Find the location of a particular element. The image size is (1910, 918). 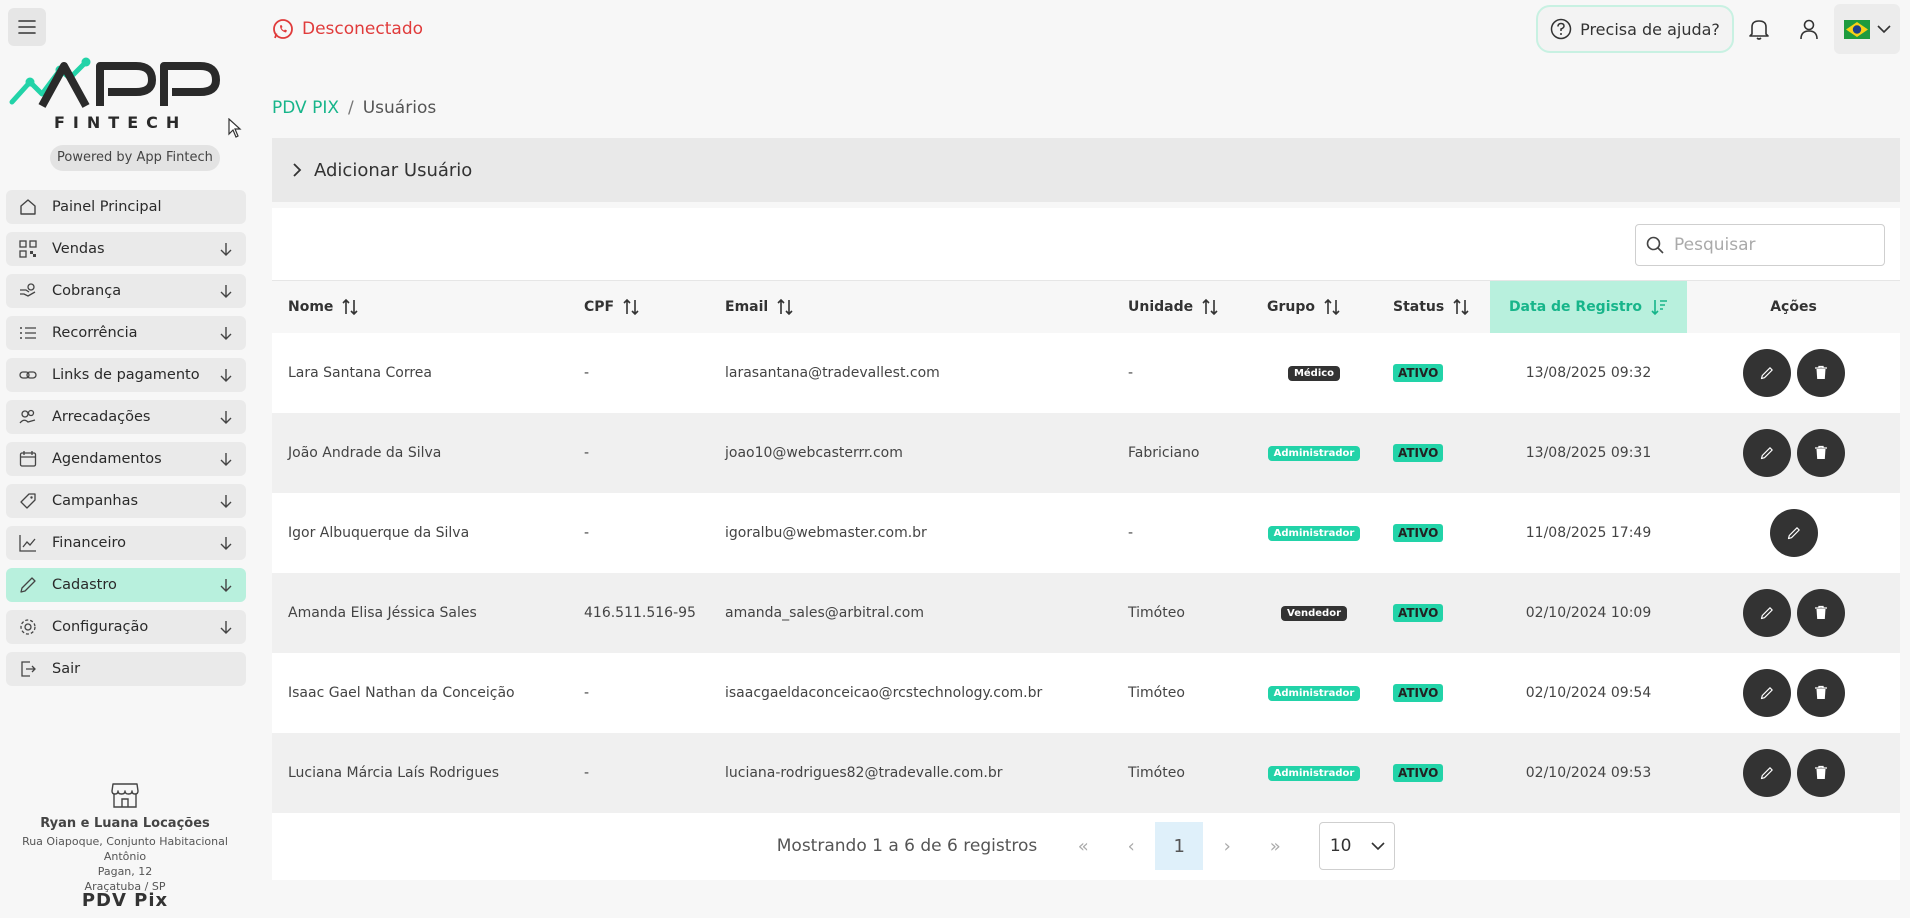

sidebar-item-painel-principal: Painel Principal is located at coordinates (126, 207).